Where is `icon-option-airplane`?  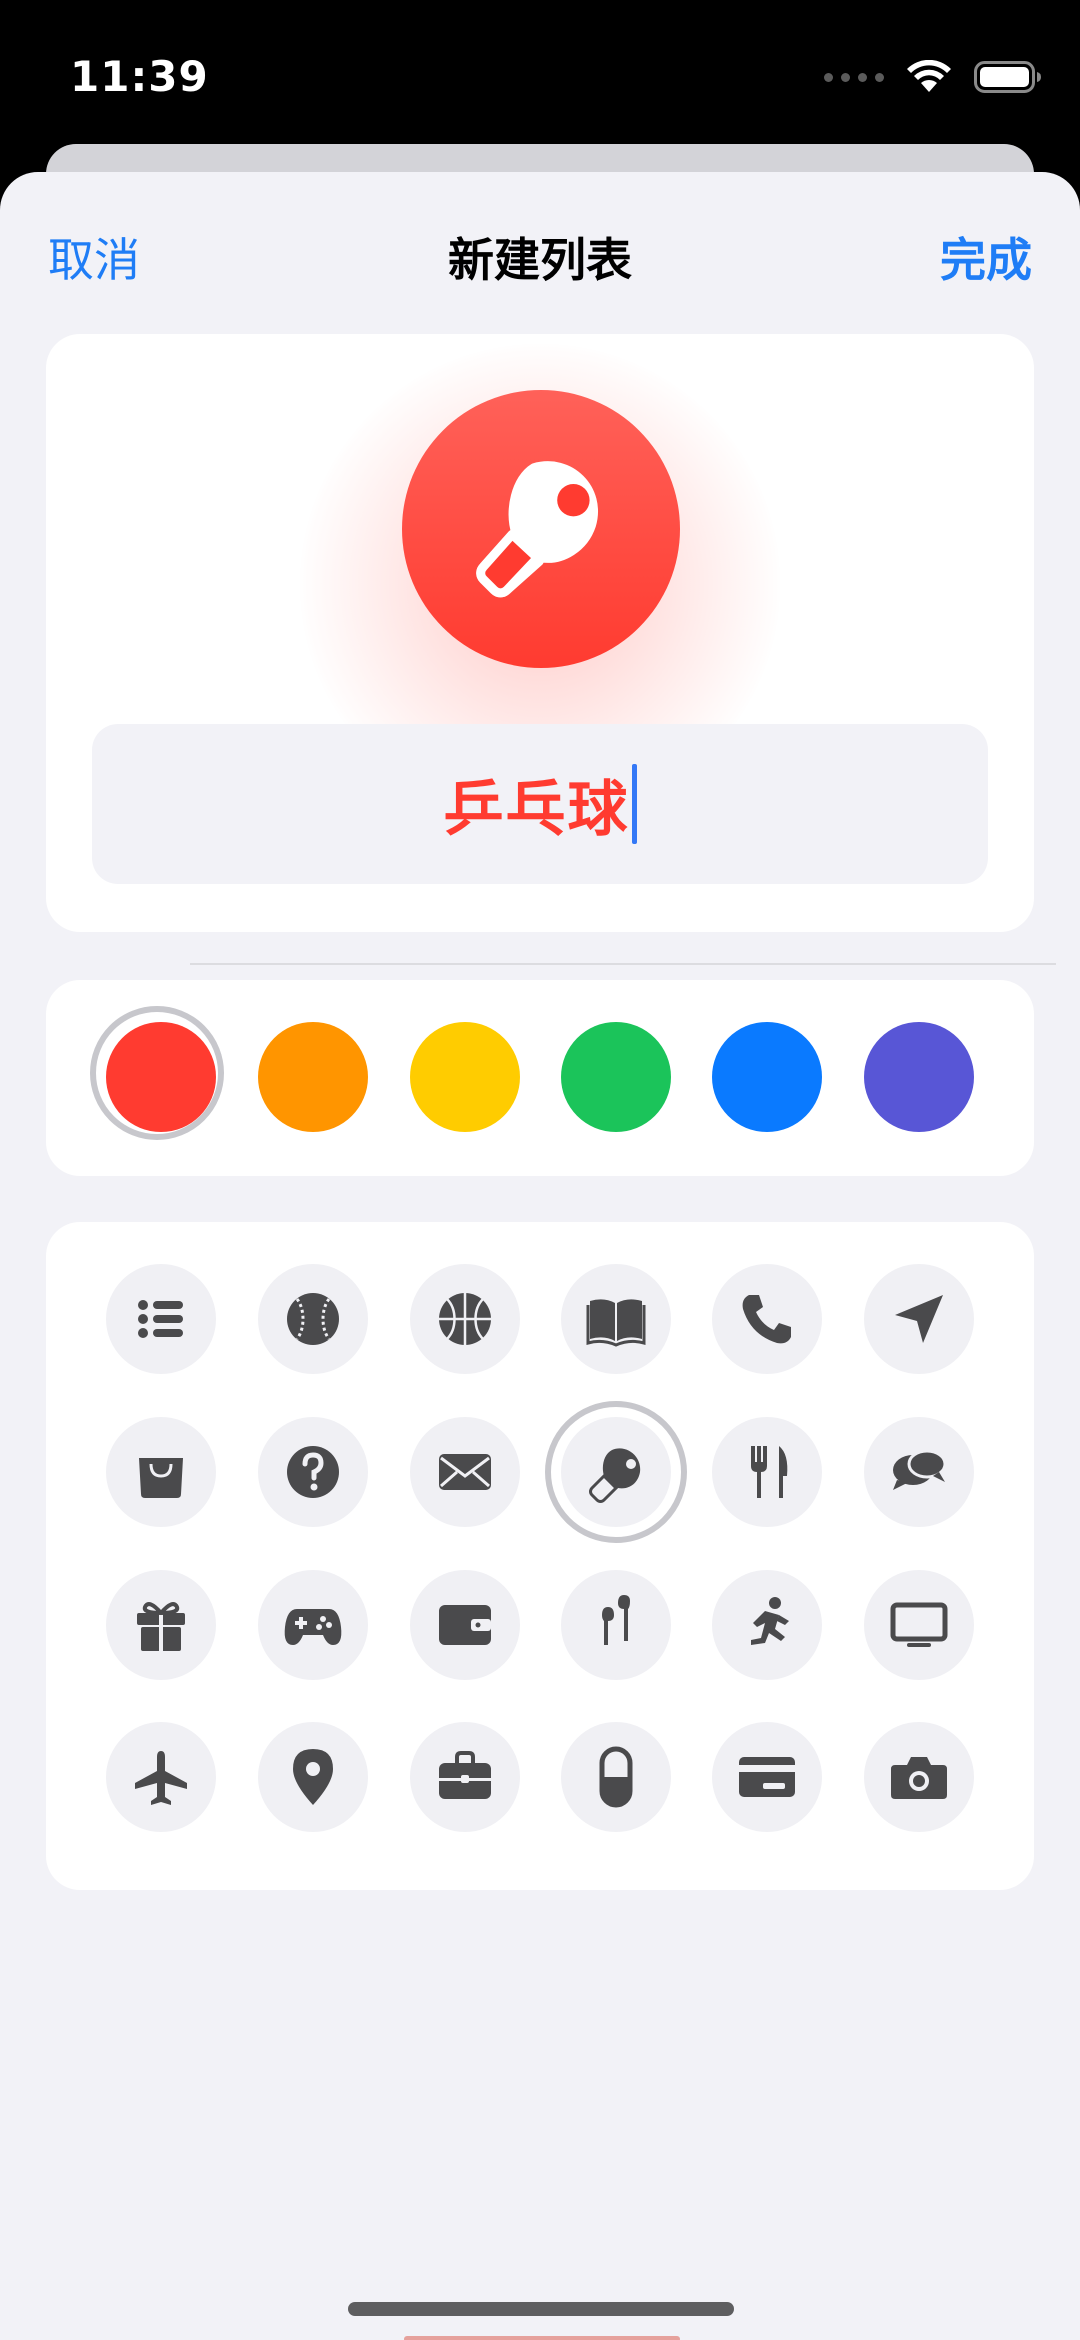
icon-option-airplane is located at coordinates (161, 1777).